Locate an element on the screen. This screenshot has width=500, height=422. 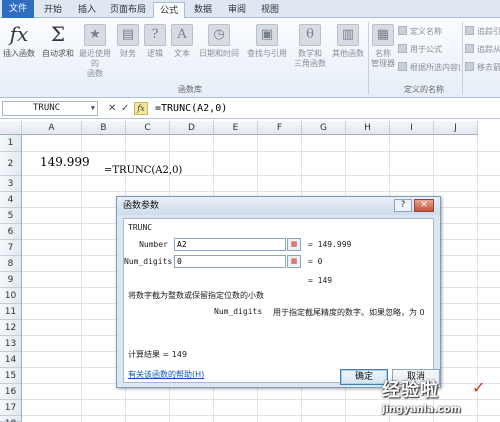
recent-label-1: 最近使用的 is located at coordinates (95, 58).